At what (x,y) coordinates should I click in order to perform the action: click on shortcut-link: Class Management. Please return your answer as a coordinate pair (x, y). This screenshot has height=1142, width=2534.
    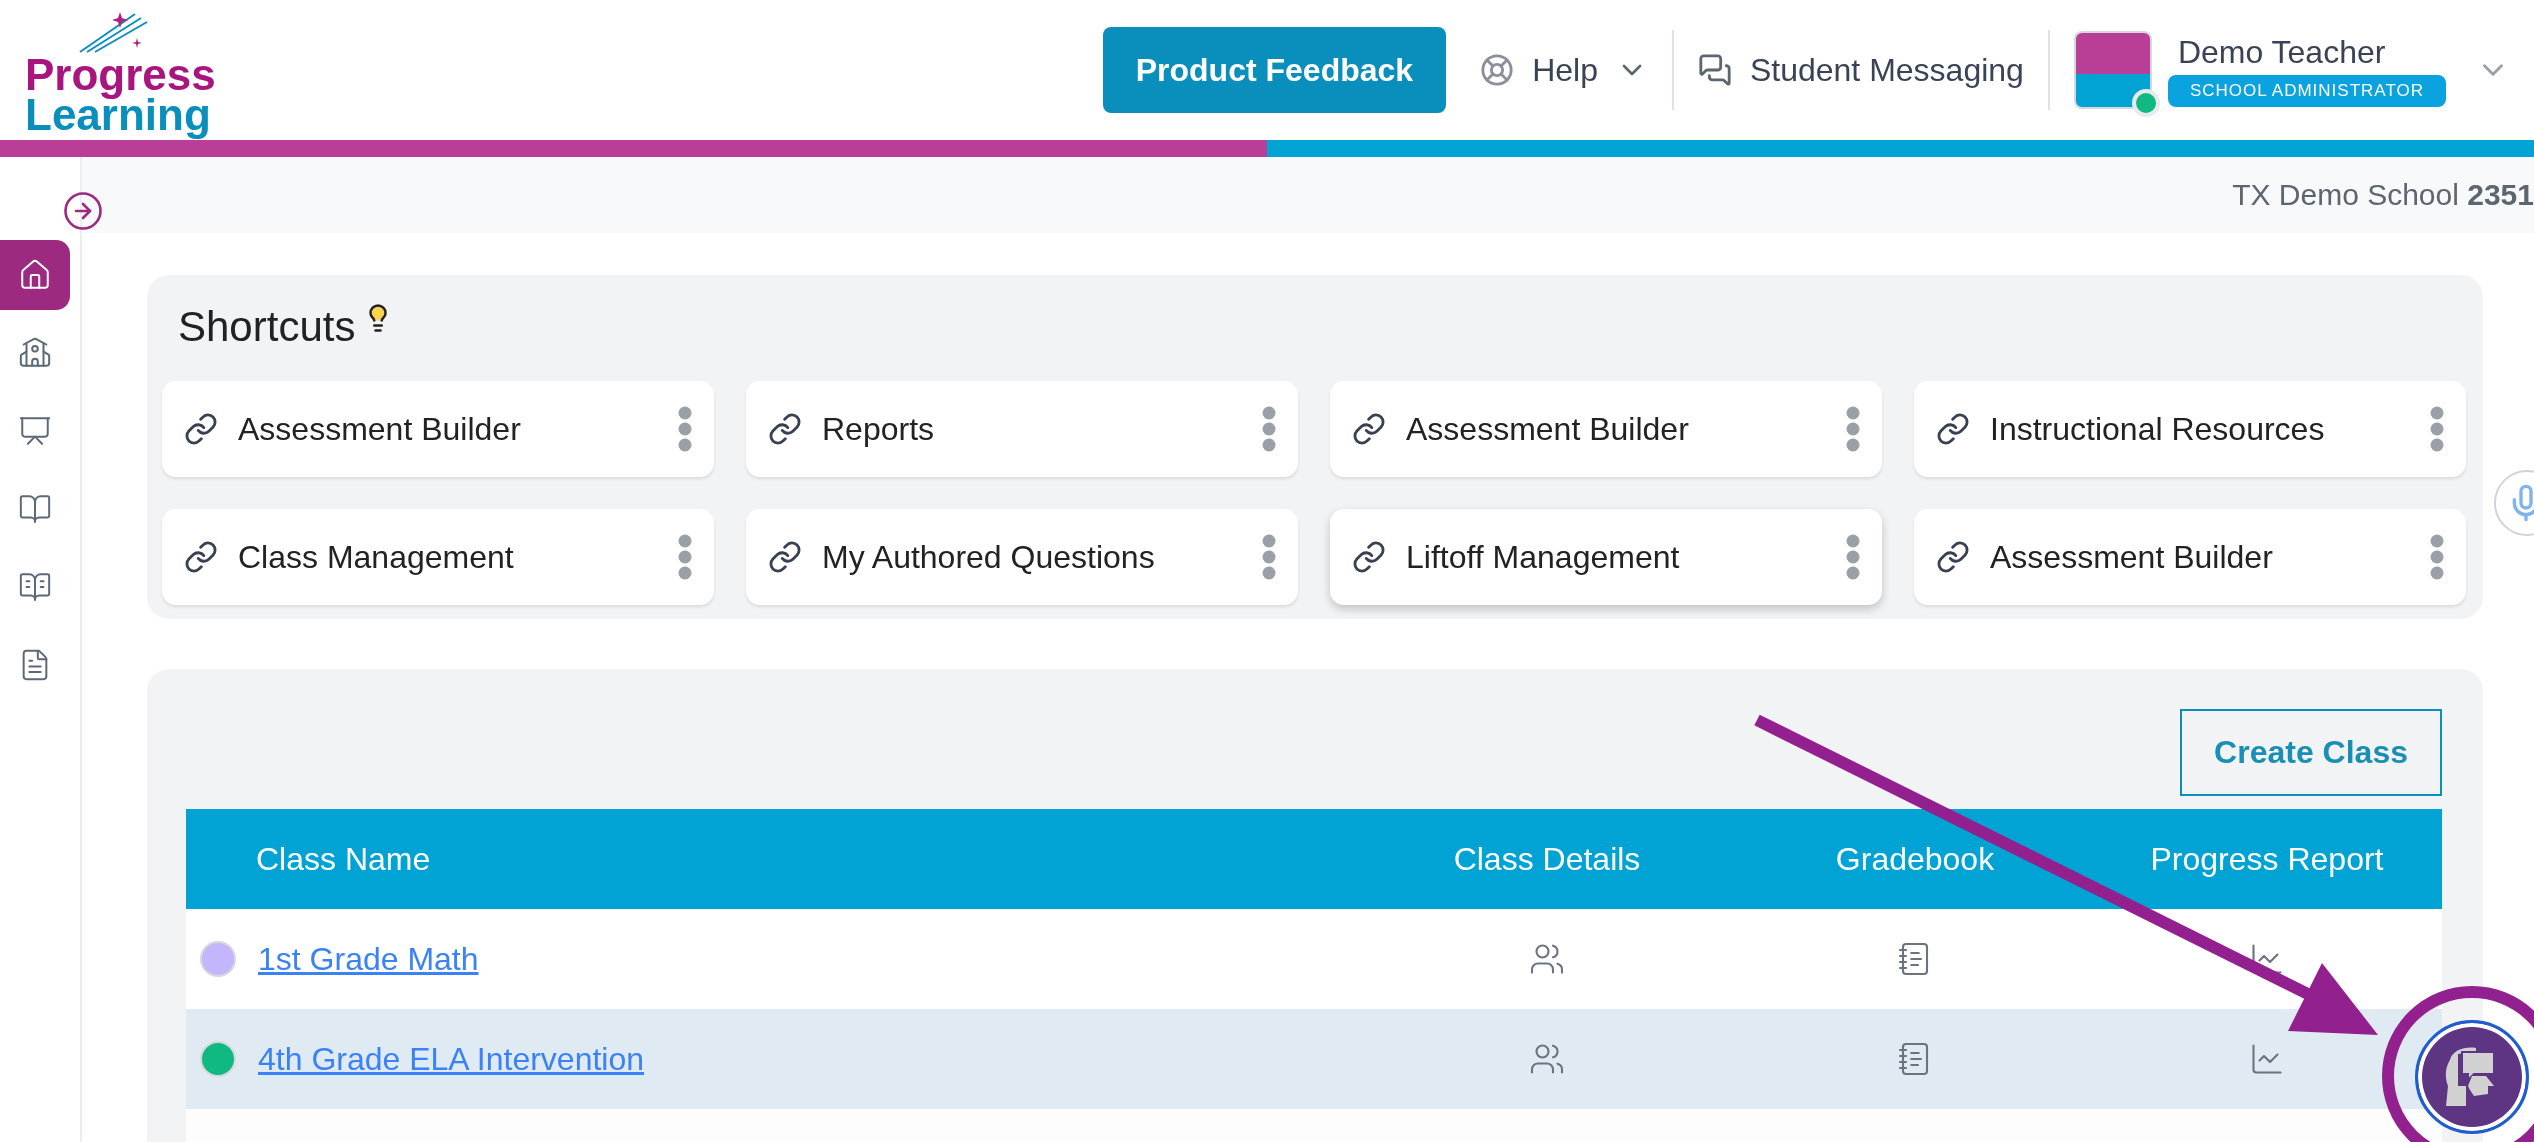
    Looking at the image, I should click on (448, 557).